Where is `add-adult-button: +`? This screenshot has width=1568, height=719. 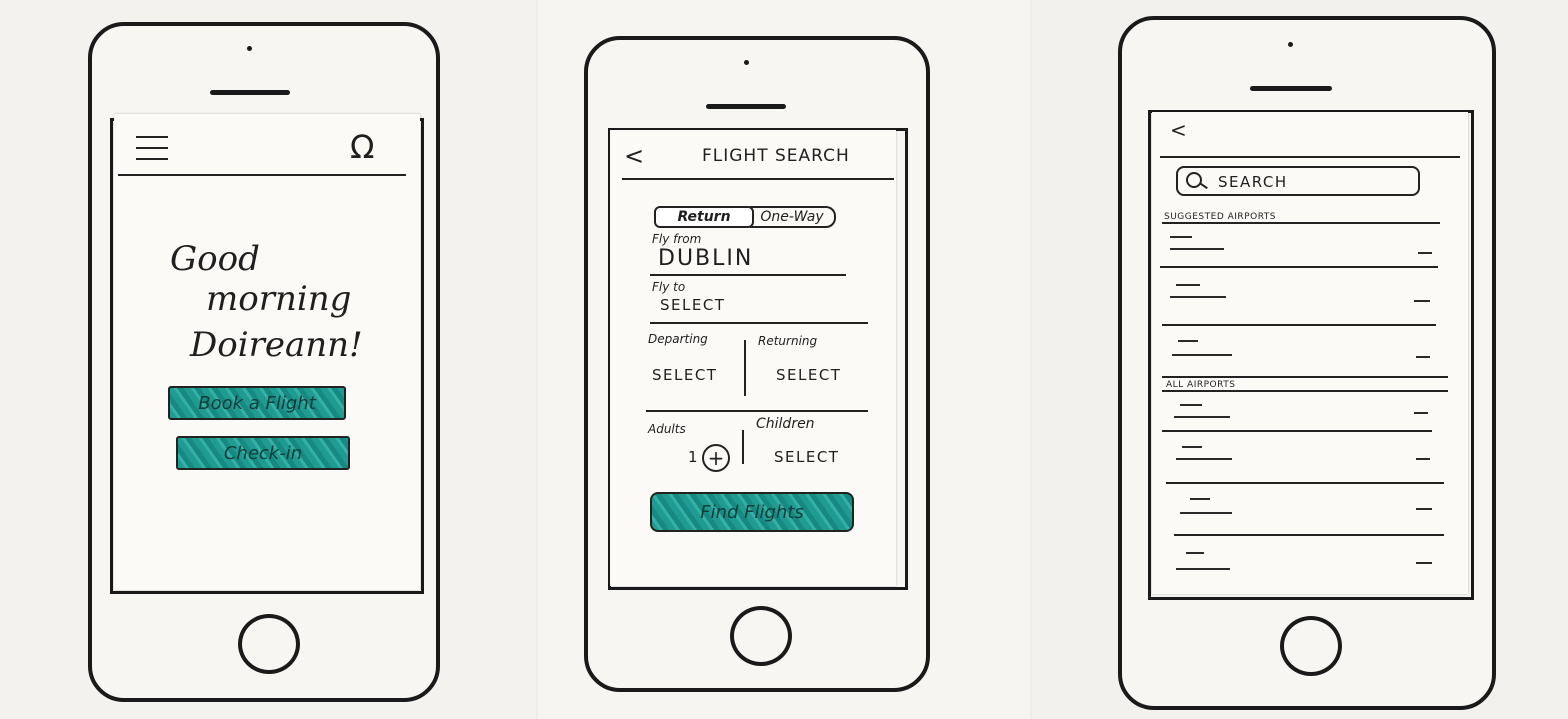
add-adult-button: + is located at coordinates (716, 458).